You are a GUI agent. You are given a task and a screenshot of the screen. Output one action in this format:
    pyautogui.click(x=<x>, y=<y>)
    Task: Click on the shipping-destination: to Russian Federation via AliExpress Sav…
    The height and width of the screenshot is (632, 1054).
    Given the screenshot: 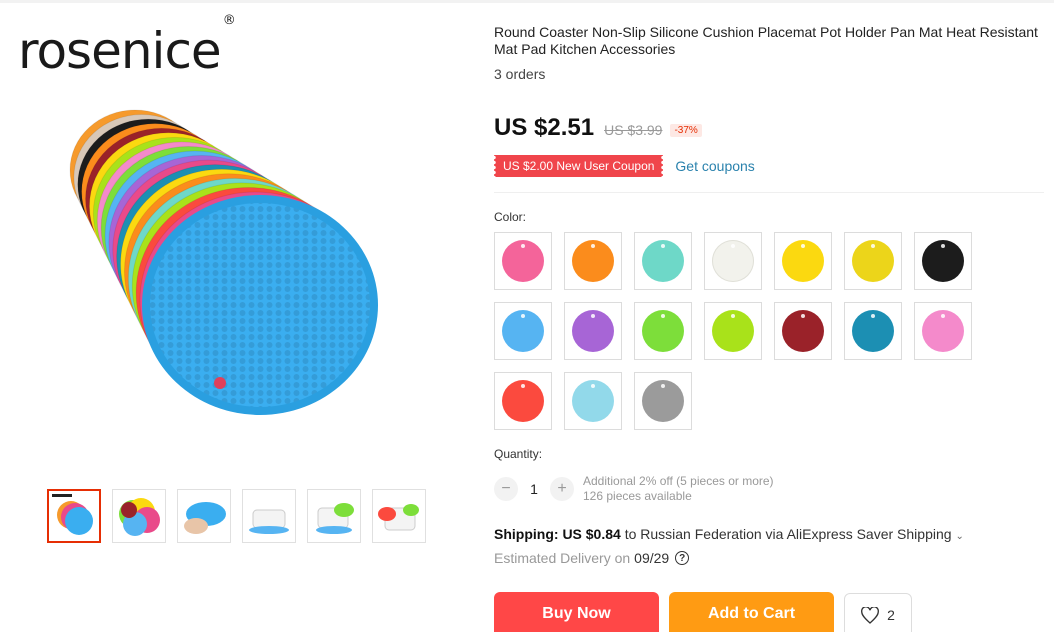 What is the action you would take?
    pyautogui.click(x=788, y=534)
    